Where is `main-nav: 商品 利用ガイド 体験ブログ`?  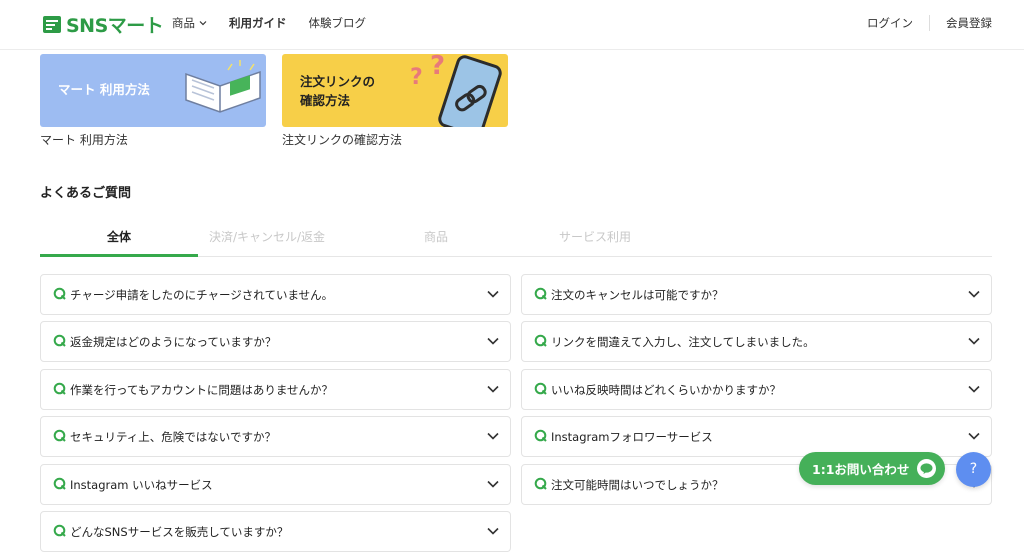 main-nav: 商品 利用ガイド 体験ブログ is located at coordinates (280, 23).